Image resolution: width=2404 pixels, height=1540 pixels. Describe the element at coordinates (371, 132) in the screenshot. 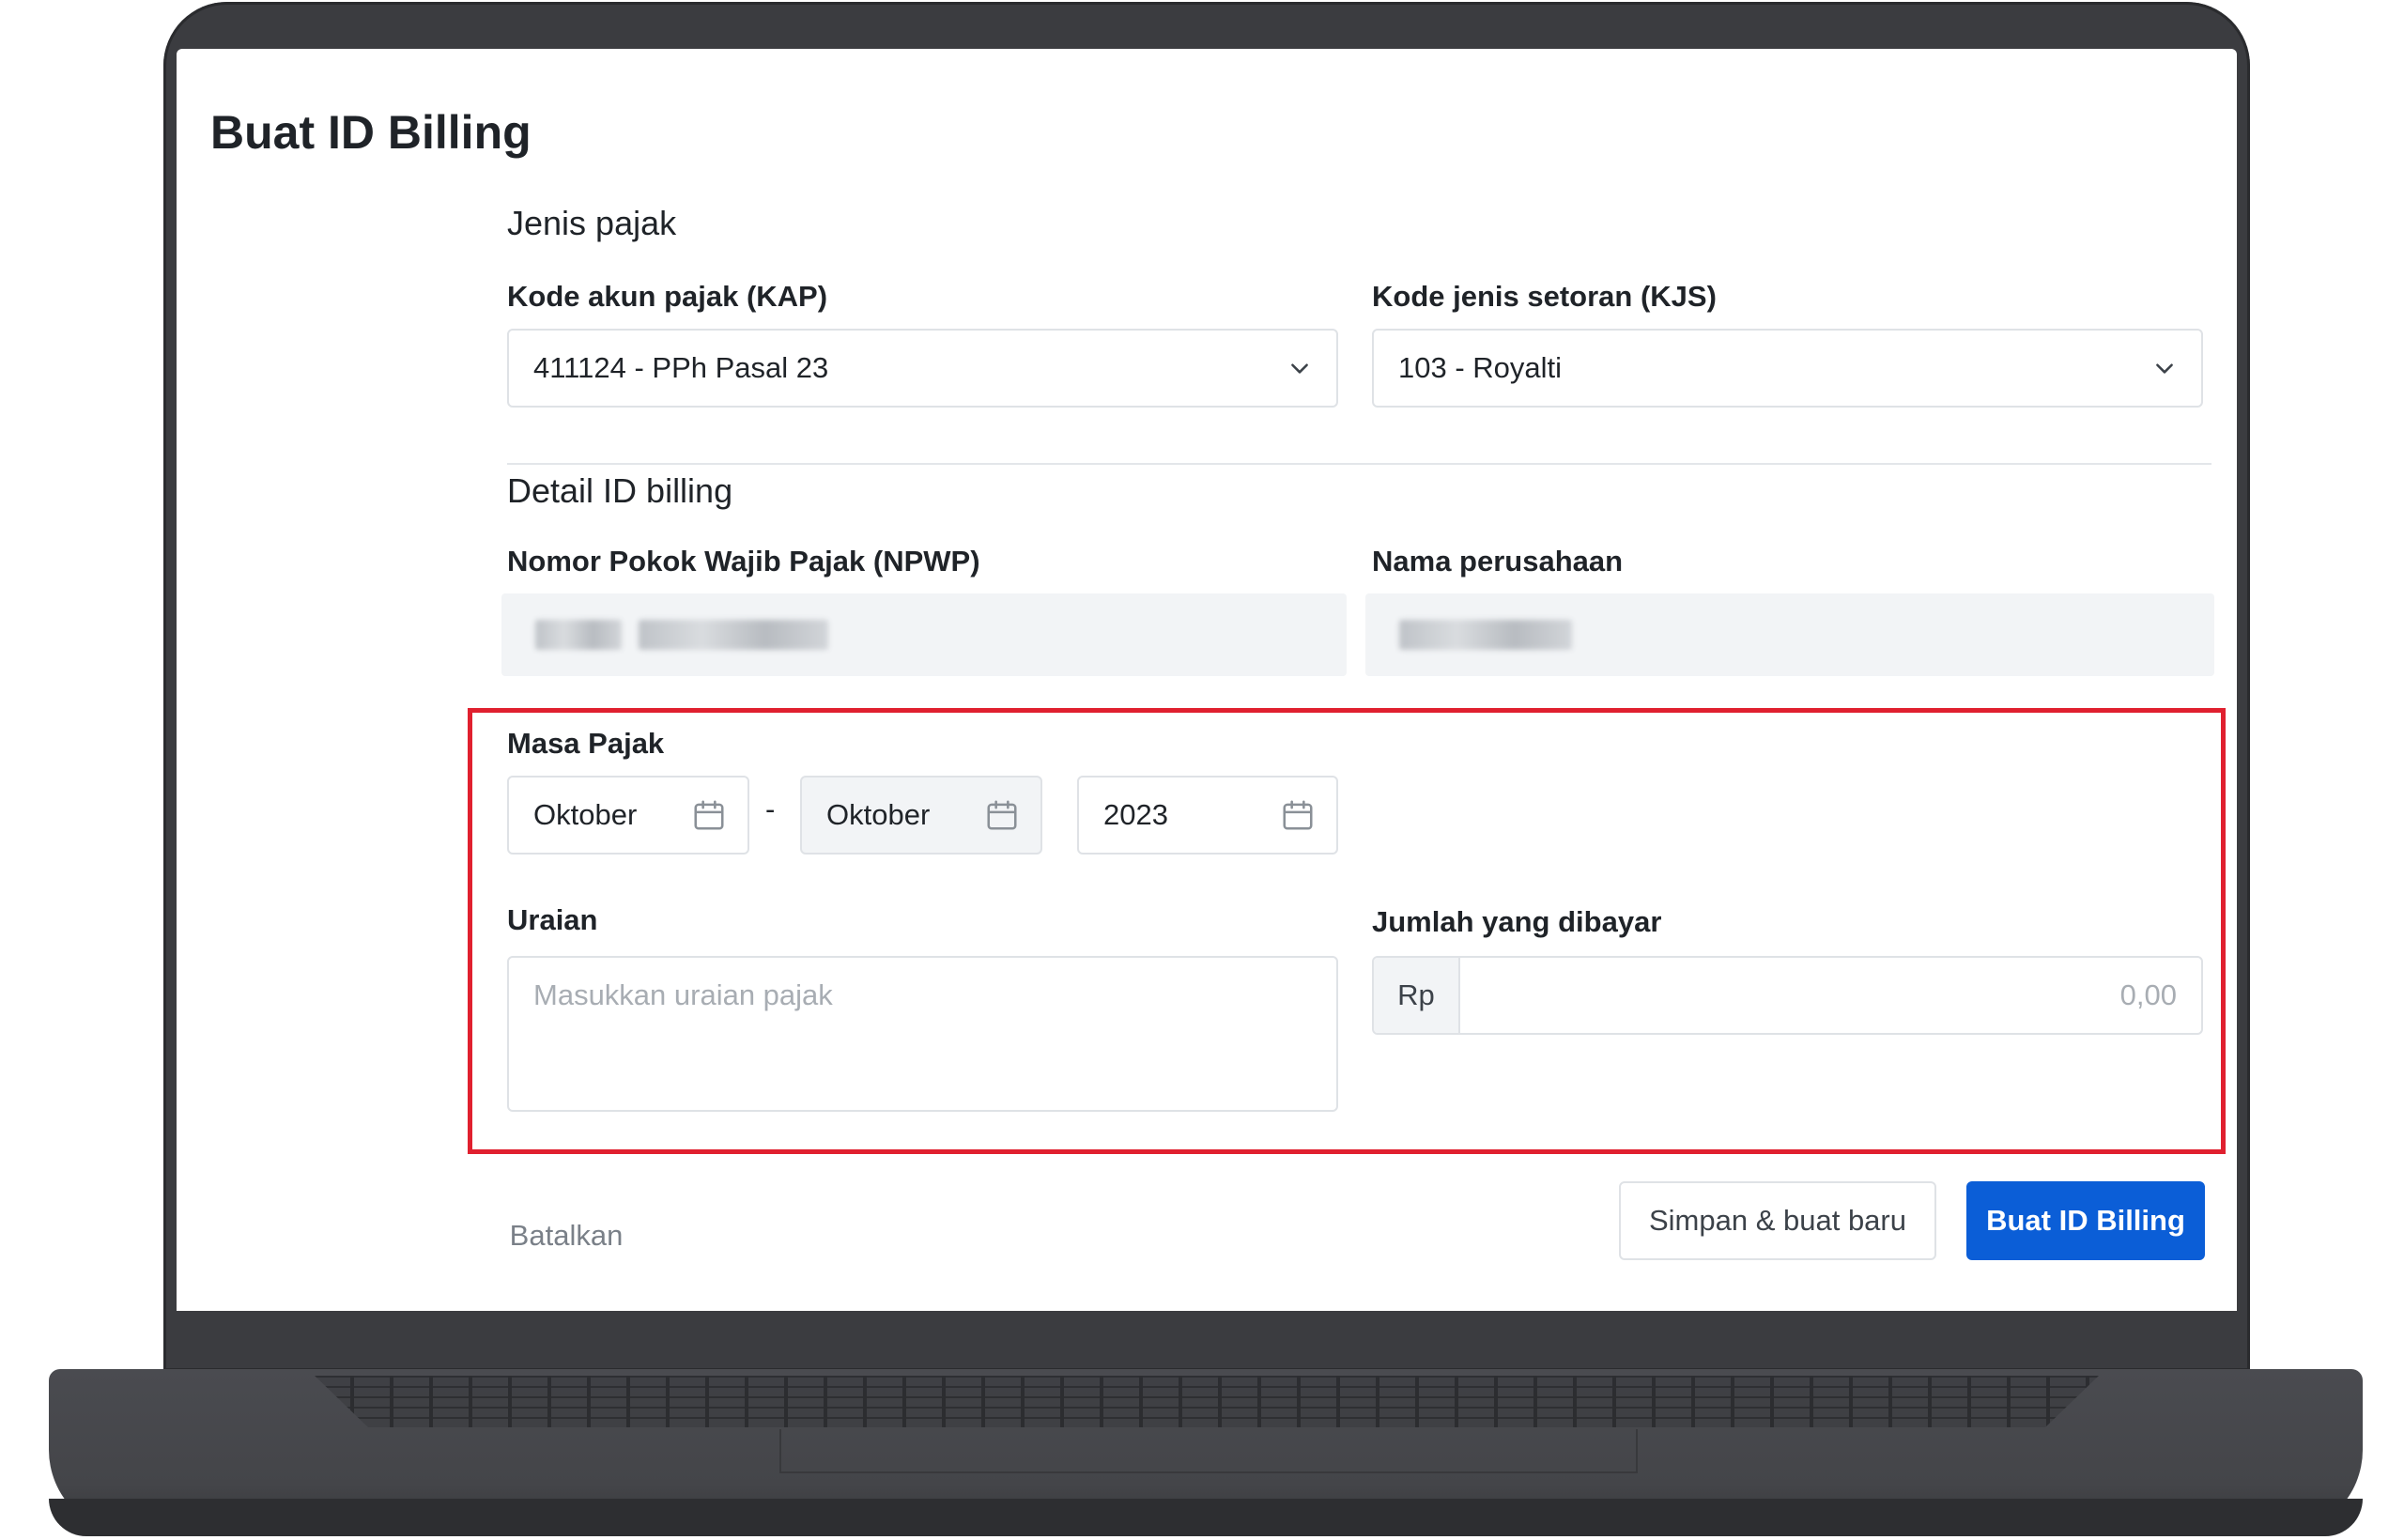

I see `page-title: Buat ID Billing` at that location.